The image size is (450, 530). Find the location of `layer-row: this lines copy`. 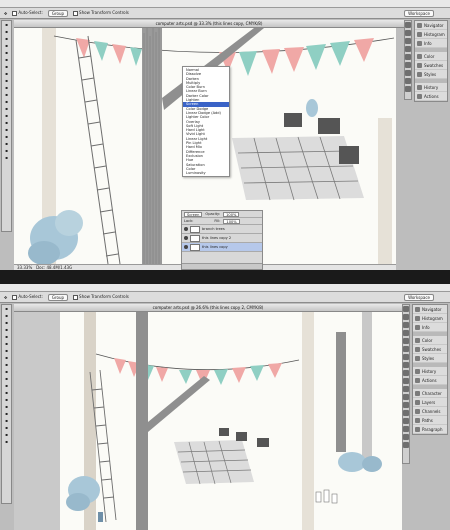

layer-row: this lines copy is located at coordinates (222, 247).